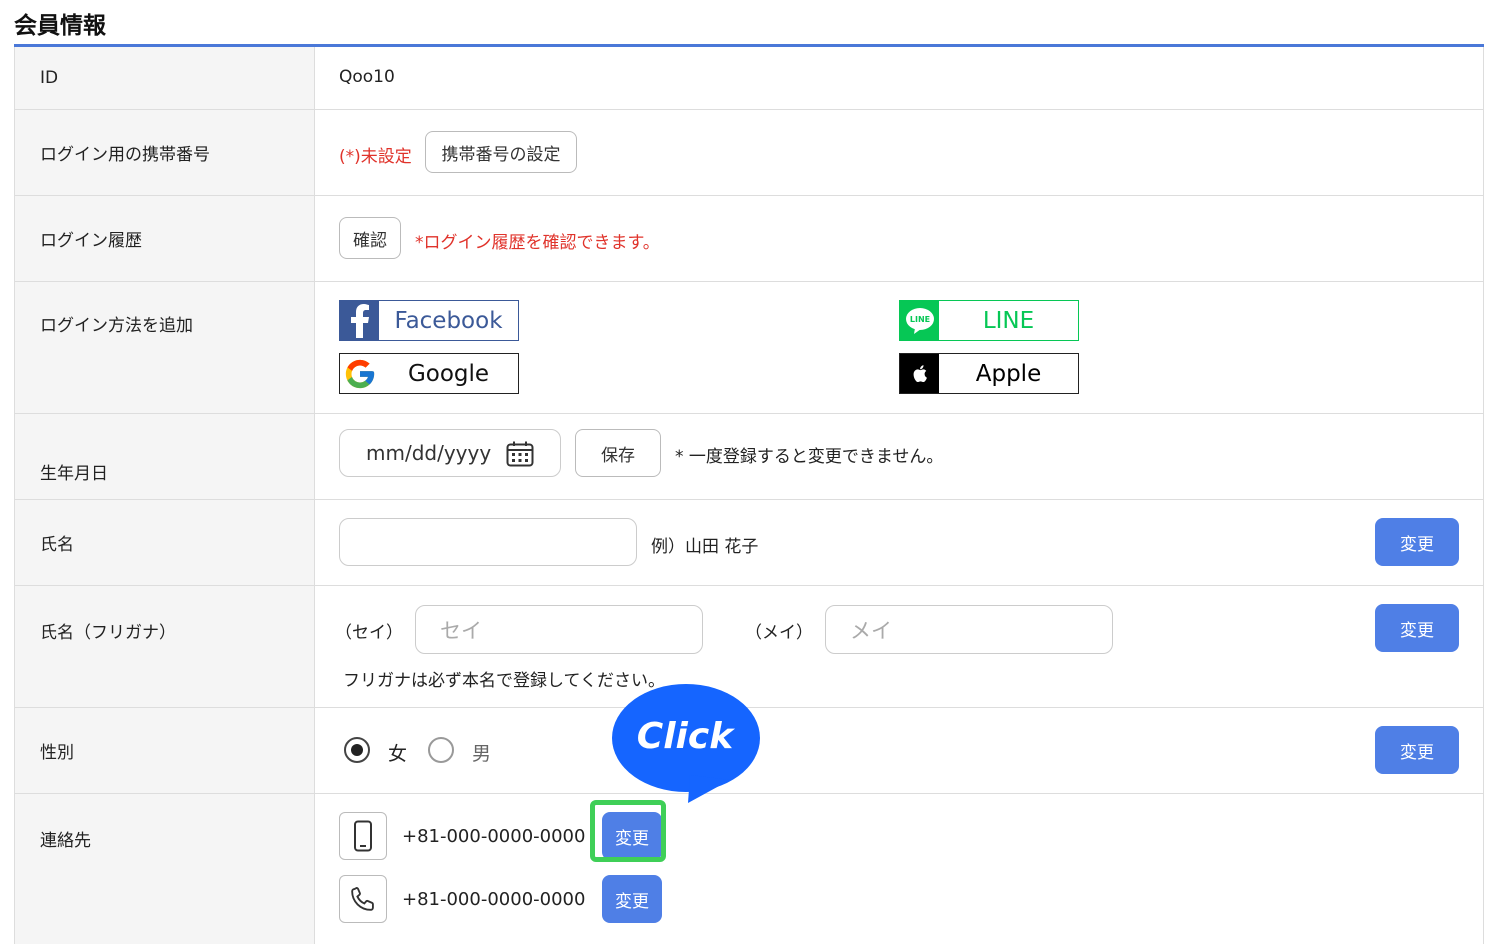  Describe the element at coordinates (488, 542) in the screenshot. I see `name-input` at that location.